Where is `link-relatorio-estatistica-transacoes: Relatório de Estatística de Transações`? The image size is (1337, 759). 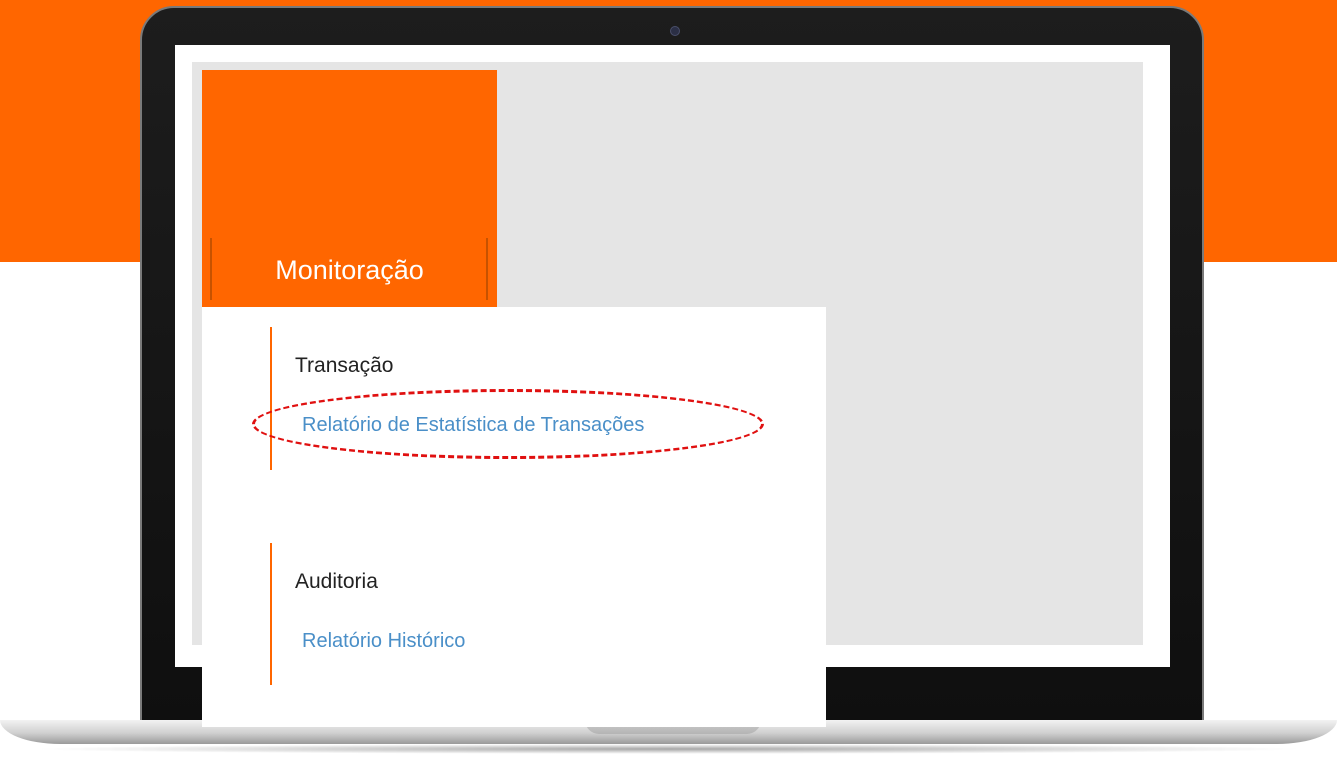
link-relatorio-estatistica-transacoes: Relatório de Estatística de Transações is located at coordinates (473, 425).